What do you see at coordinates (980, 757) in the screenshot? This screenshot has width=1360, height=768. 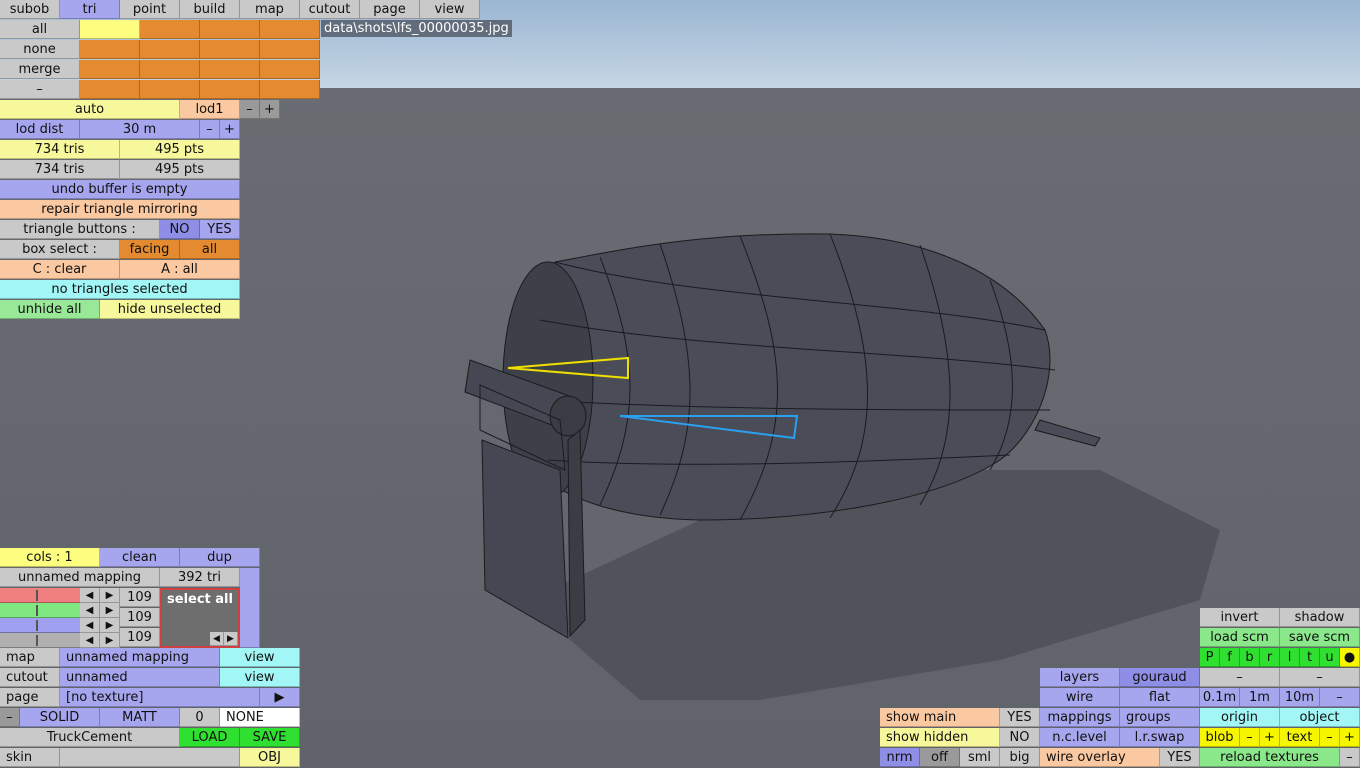 I see `sml-button: sml` at bounding box center [980, 757].